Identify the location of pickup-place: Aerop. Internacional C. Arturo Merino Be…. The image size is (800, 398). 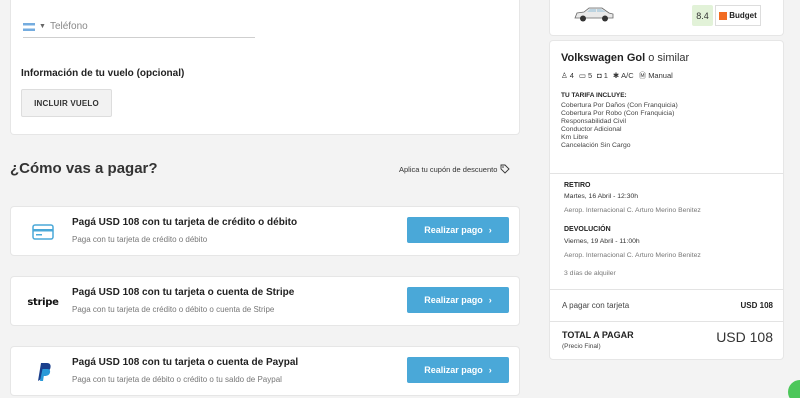
(632, 210).